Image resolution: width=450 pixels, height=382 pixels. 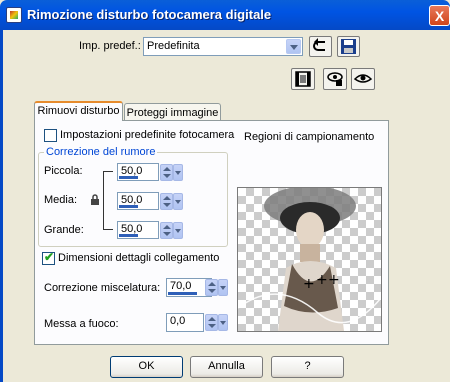 What do you see at coordinates (307, 367) in the screenshot?
I see `help-button: ?` at bounding box center [307, 367].